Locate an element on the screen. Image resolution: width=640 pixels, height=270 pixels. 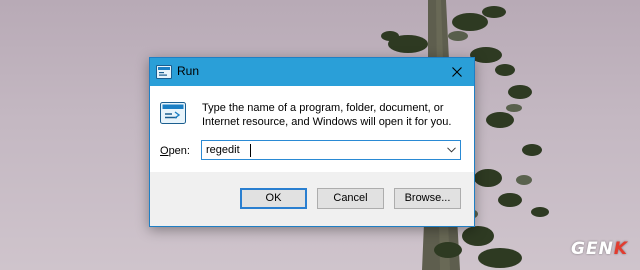
close-button is located at coordinates (457, 72).